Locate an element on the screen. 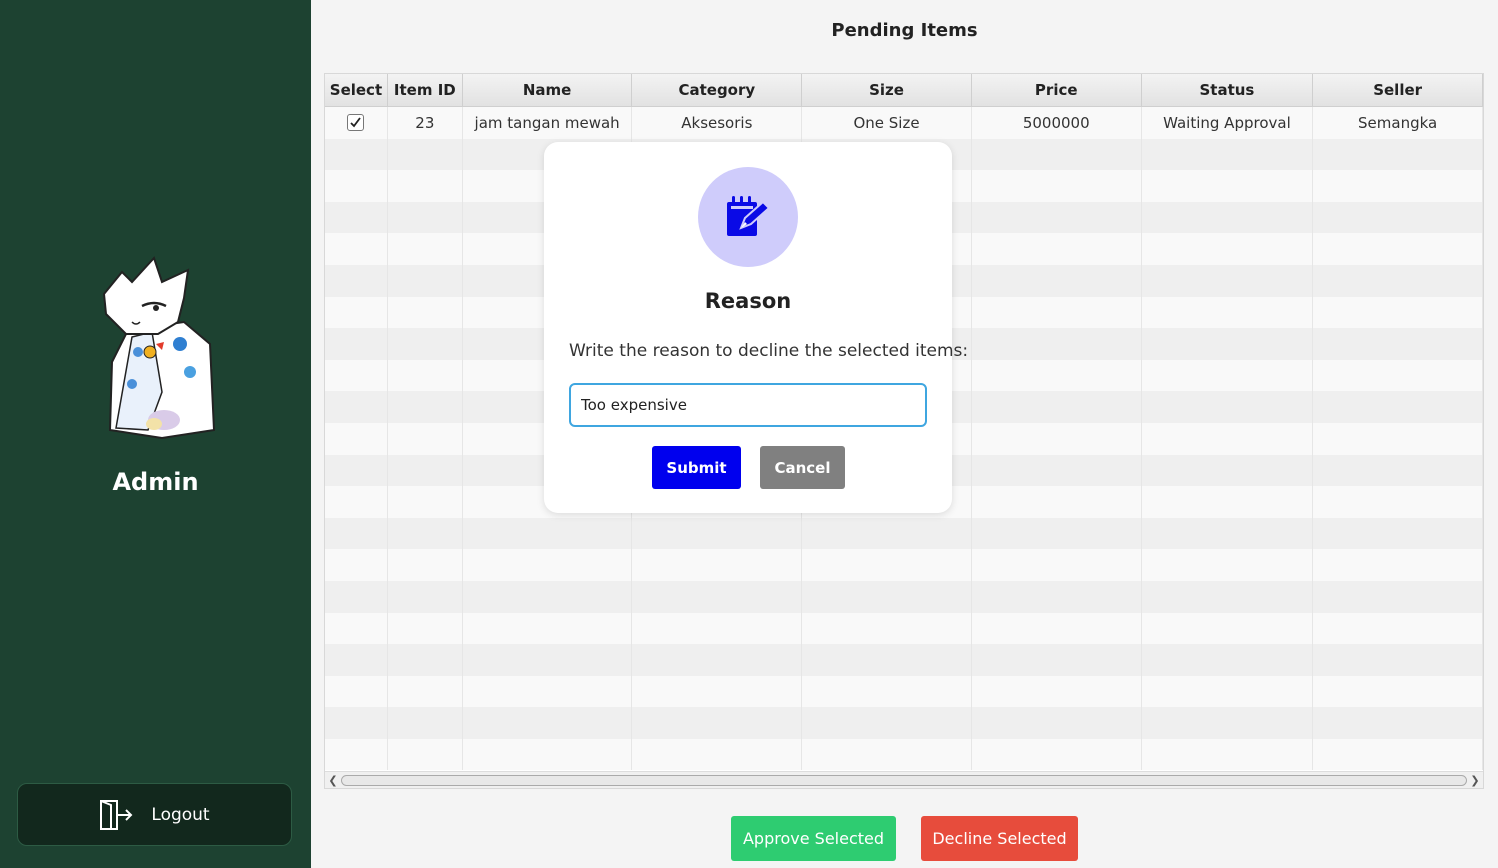 This screenshot has height=868, width=1498. cancel-button: Cancel is located at coordinates (802, 467).